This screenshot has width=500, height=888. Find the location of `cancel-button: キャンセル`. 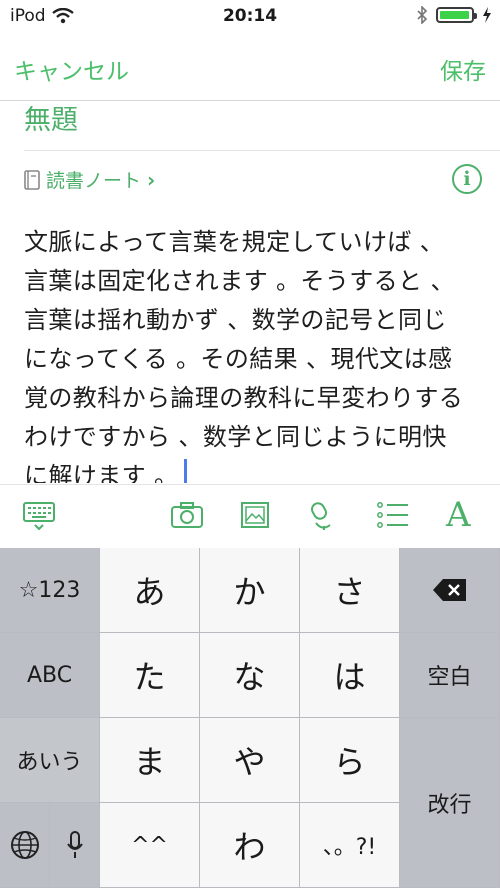

cancel-button: キャンセル is located at coordinates (71, 69).